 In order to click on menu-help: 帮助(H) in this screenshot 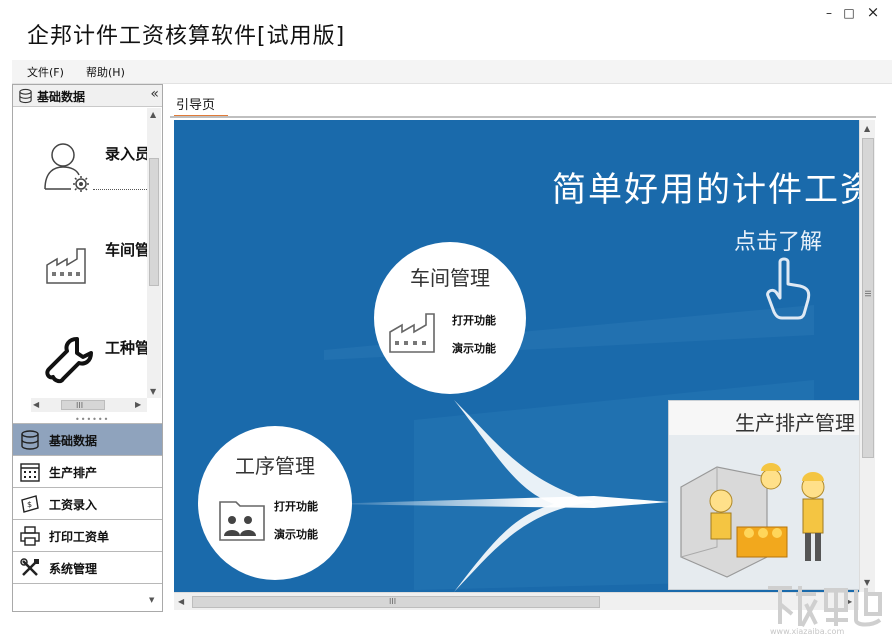, I will do `click(105, 72)`.